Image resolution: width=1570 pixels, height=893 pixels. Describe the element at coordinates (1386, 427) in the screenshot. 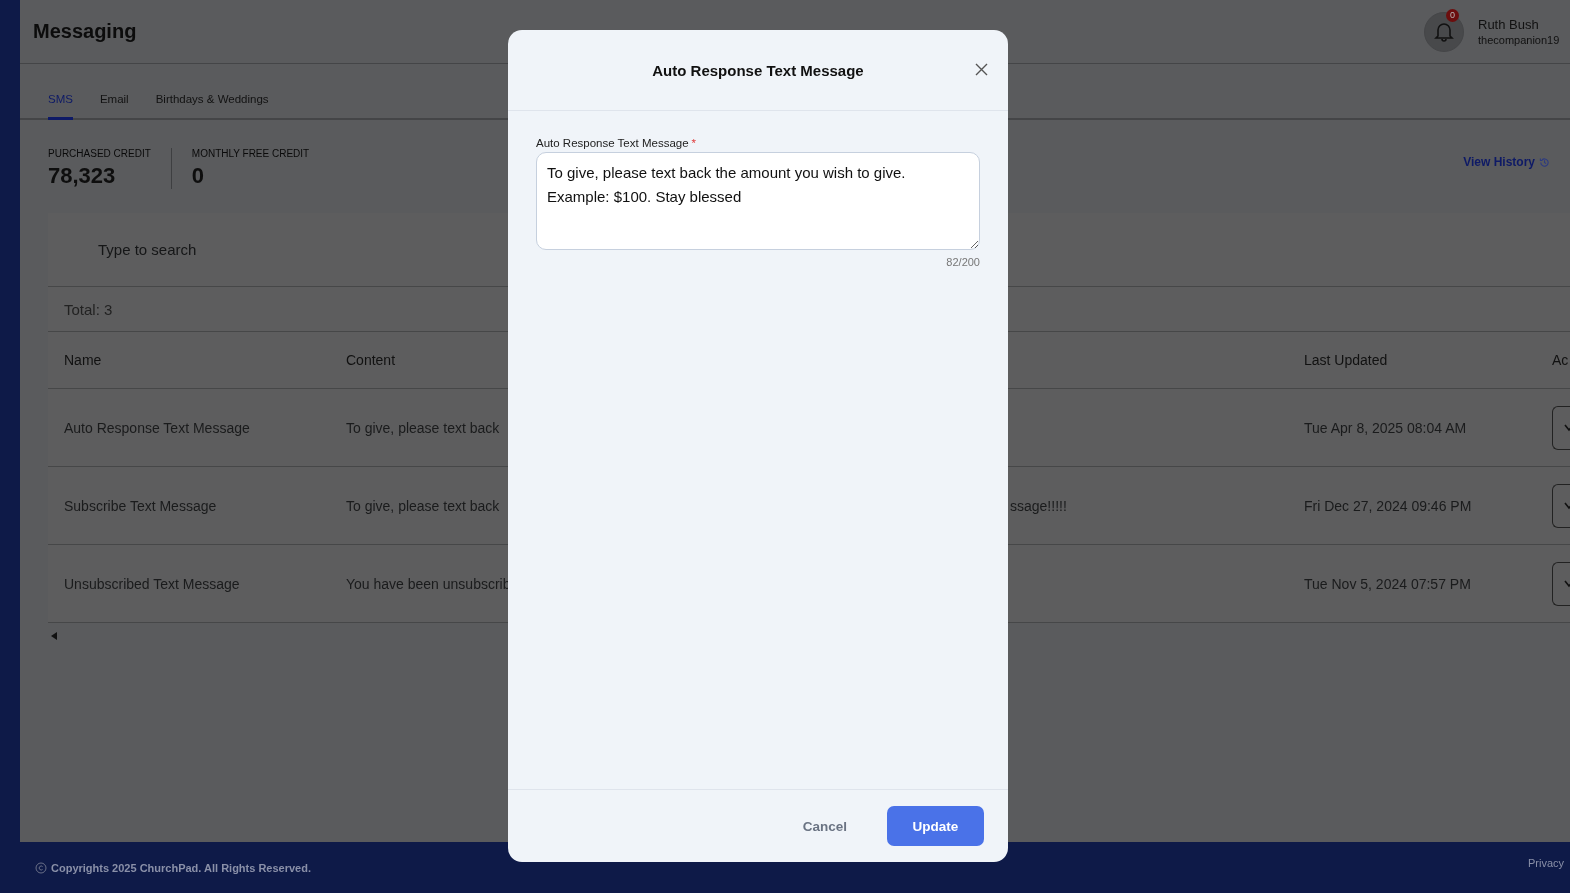

I see `table-cell-text: Tue Apr 8, 2025 08:04 AM` at that location.